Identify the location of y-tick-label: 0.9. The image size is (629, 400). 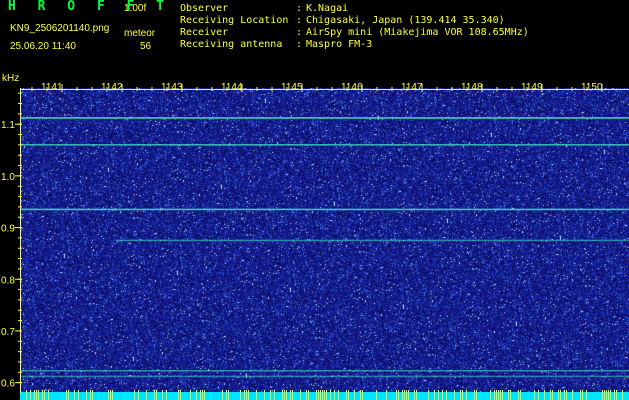
(8, 229).